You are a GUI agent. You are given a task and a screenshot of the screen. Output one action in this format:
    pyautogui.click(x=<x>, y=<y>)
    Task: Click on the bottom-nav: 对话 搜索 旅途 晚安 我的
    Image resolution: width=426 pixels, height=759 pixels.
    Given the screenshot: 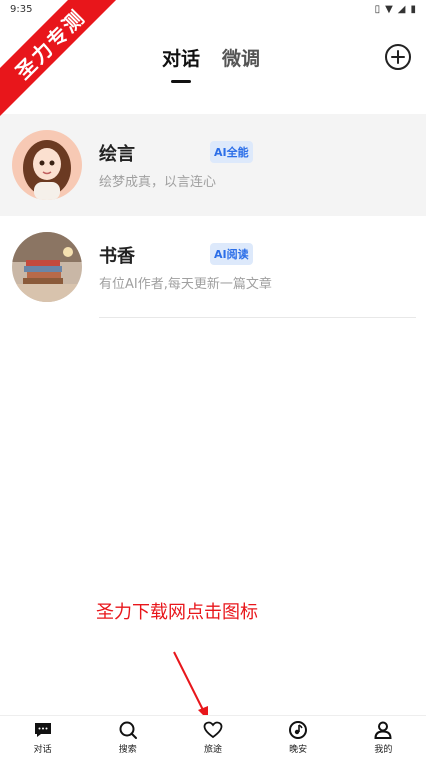 What is the action you would take?
    pyautogui.click(x=213, y=737)
    